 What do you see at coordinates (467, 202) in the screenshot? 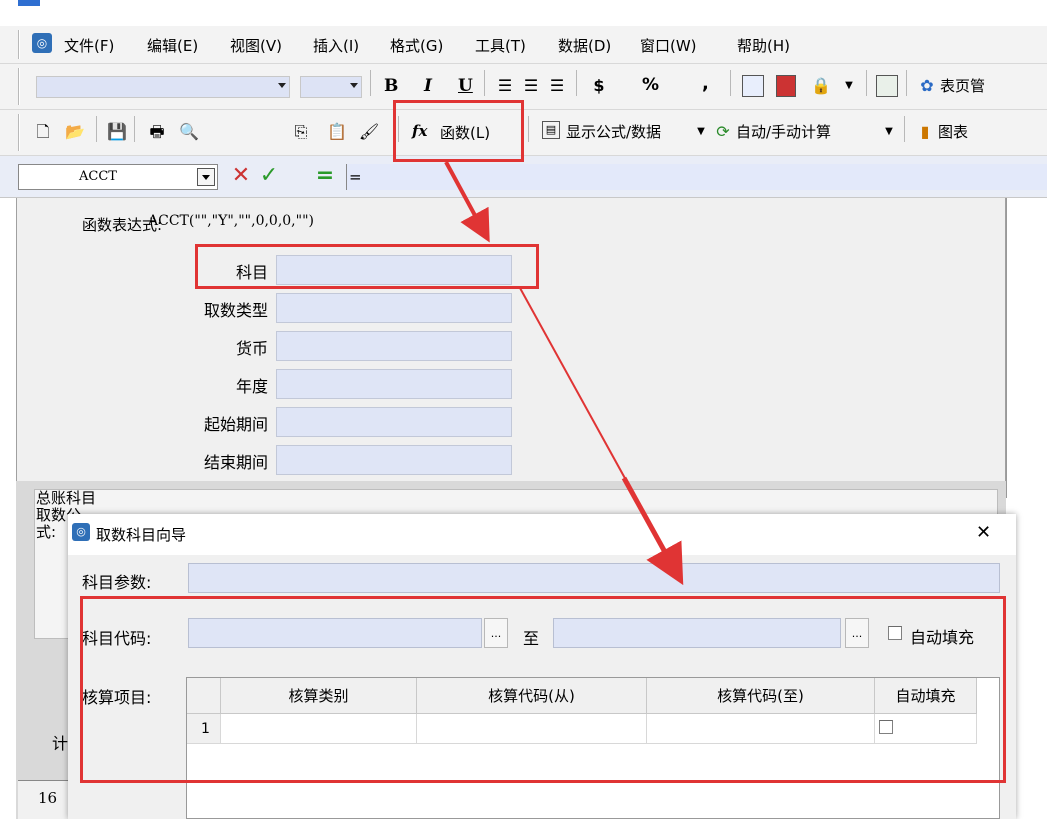
I see `arrow-to-subject-field` at bounding box center [467, 202].